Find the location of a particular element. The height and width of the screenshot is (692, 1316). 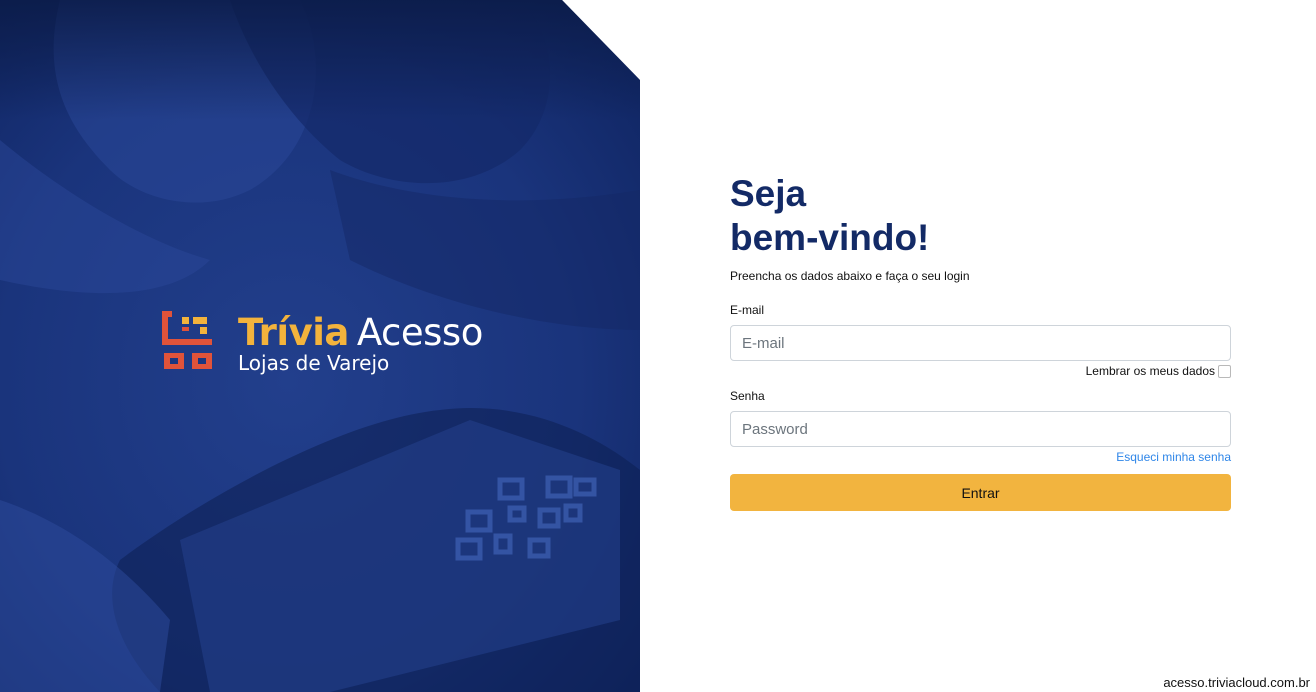

brand-name-accent: Trívia is located at coordinates (293, 332).